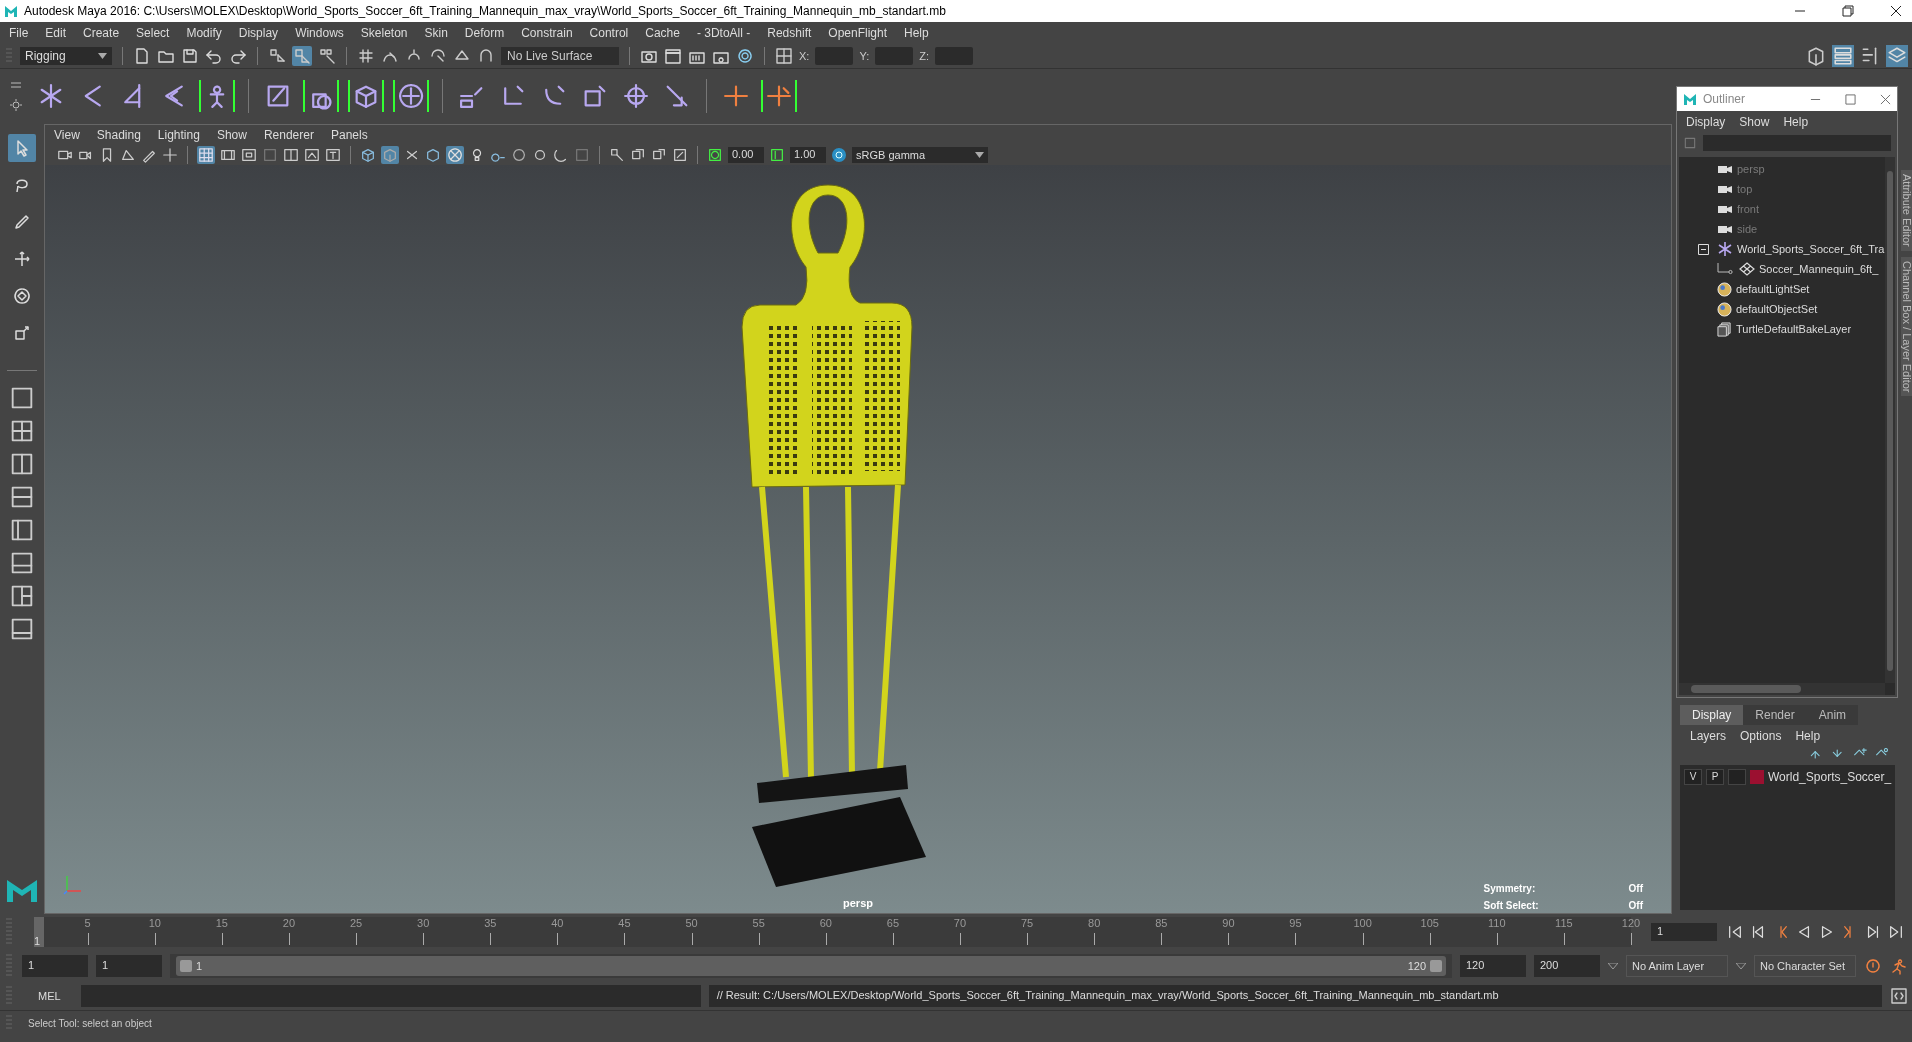  I want to click on outliner-menu-item: Display, so click(1706, 122).